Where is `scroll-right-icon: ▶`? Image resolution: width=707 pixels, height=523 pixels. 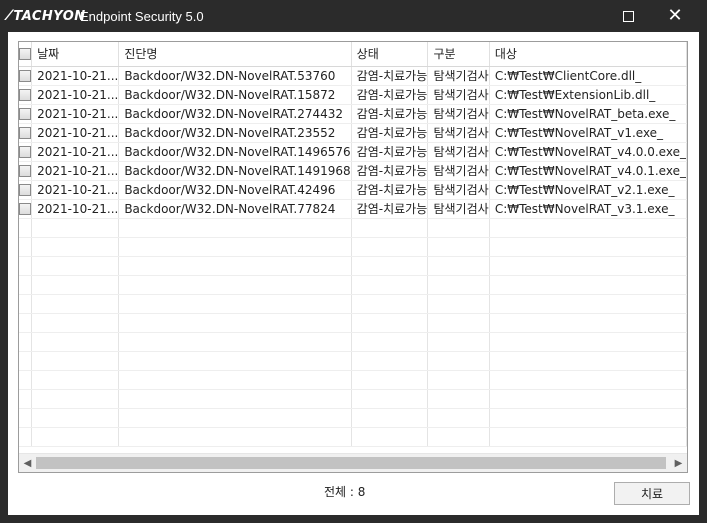
scroll-right-icon: ▶ is located at coordinates (678, 463).